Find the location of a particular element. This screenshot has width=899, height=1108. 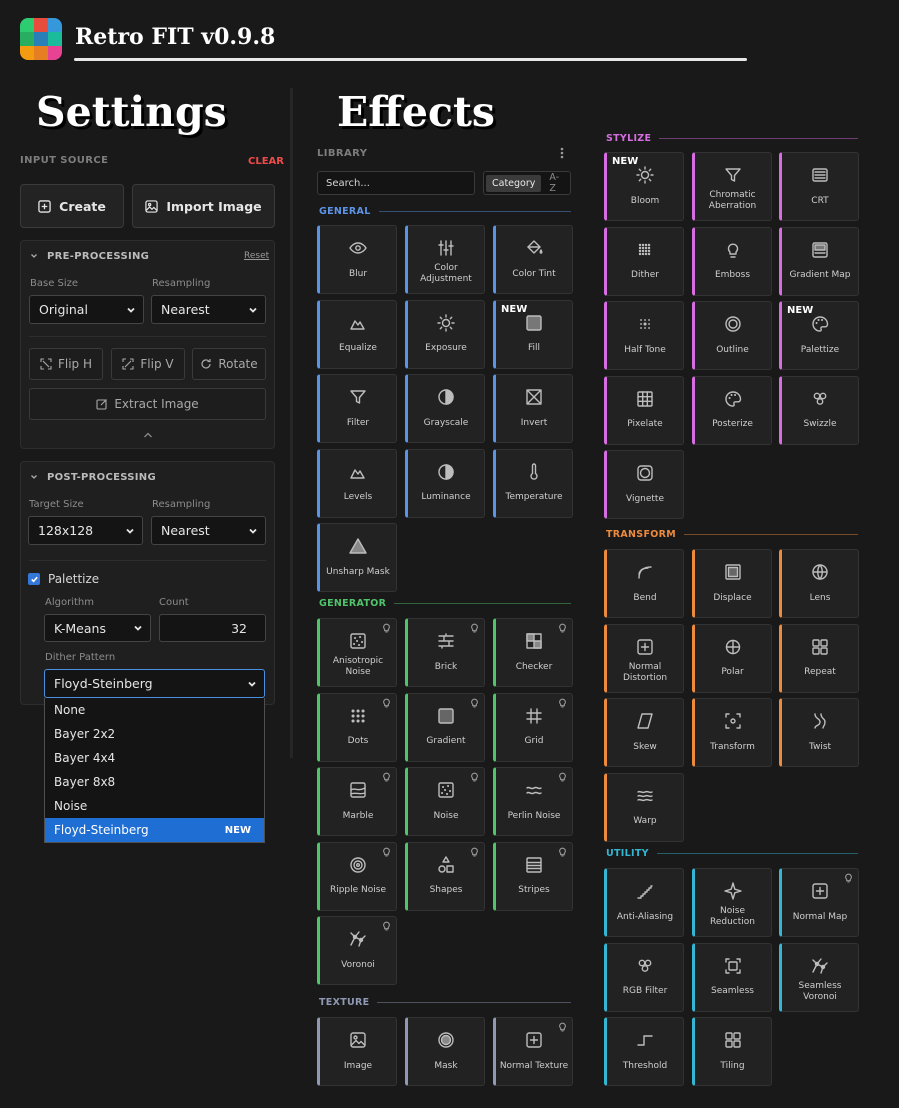

effect-tile-levels: Levels is located at coordinates (357, 483).